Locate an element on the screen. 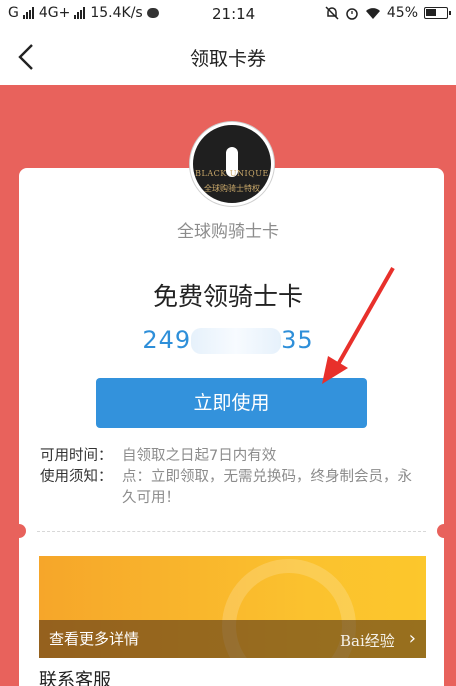  status-bar: G 4G+ 15.4K/s 21:14 45% is located at coordinates (228, 15).